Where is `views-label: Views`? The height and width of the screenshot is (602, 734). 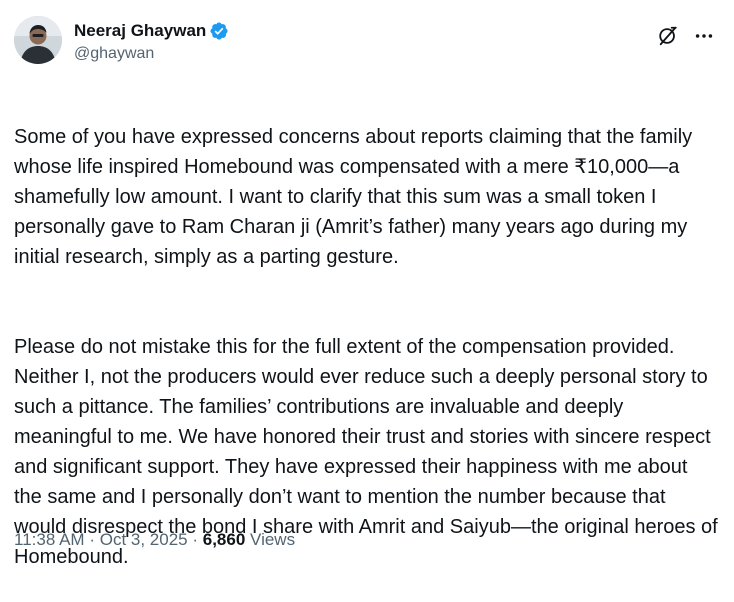
views-label: Views is located at coordinates (273, 539).